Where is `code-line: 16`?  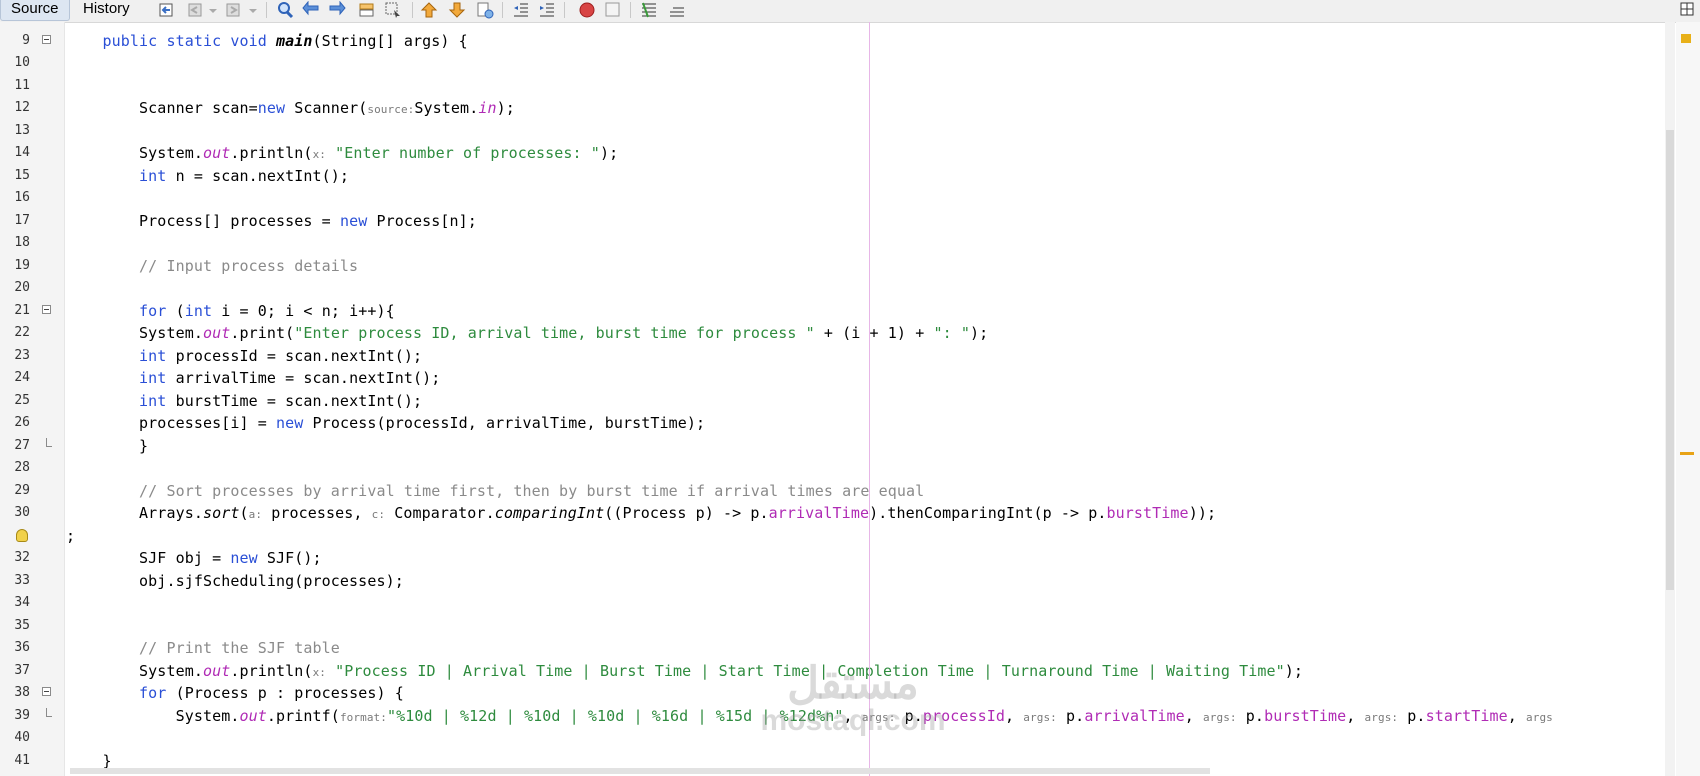
code-line: 16 is located at coordinates (835, 198).